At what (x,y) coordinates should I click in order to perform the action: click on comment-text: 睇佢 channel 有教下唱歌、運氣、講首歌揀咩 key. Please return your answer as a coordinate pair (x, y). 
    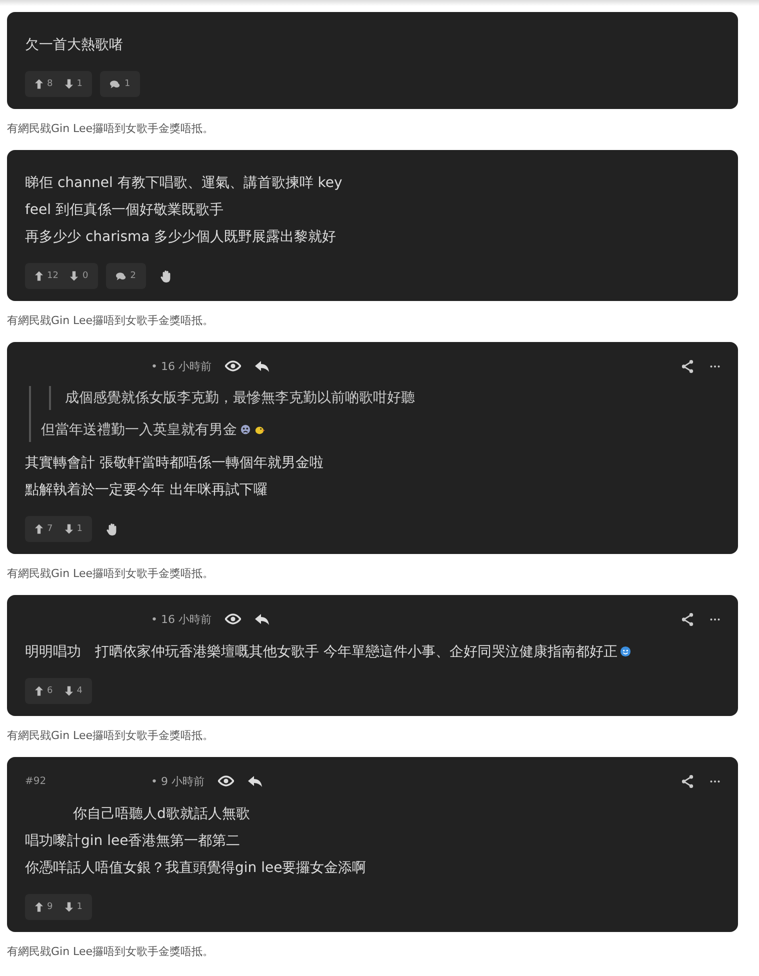
    Looking at the image, I should click on (184, 183).